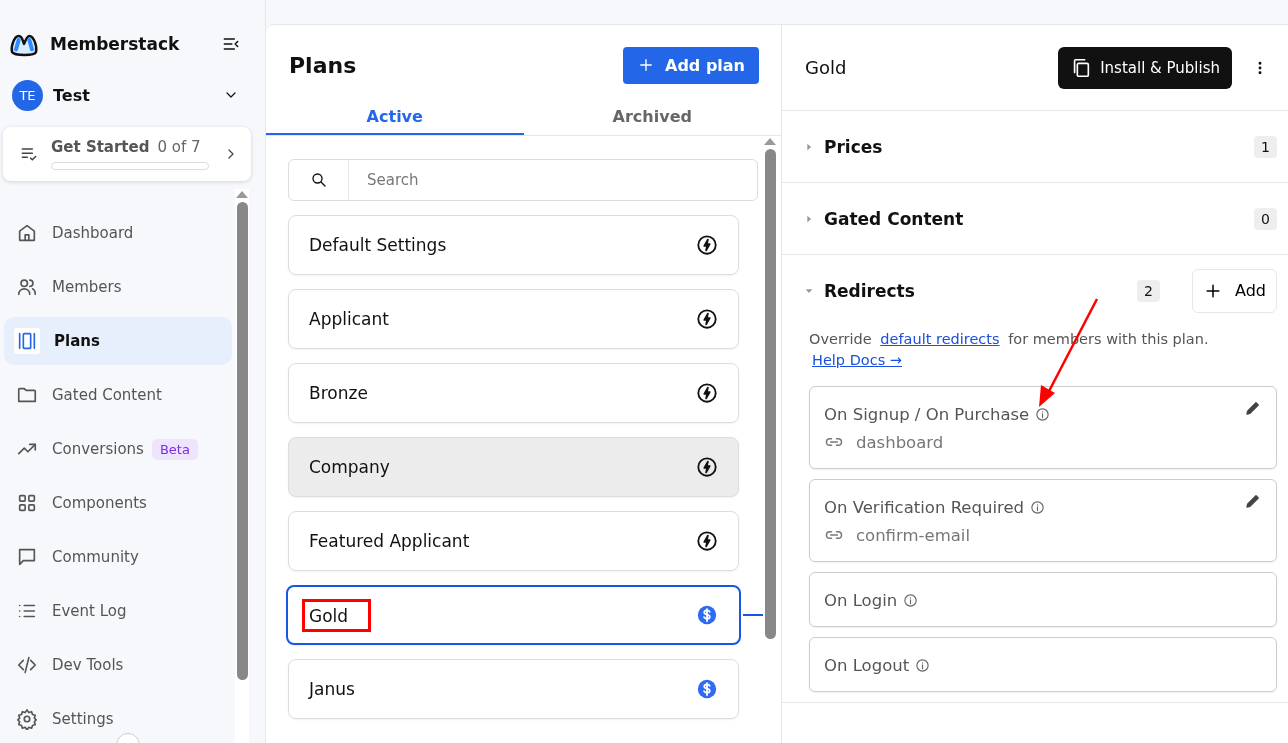  I want to click on plan-card: Default Settings, so click(513, 245).